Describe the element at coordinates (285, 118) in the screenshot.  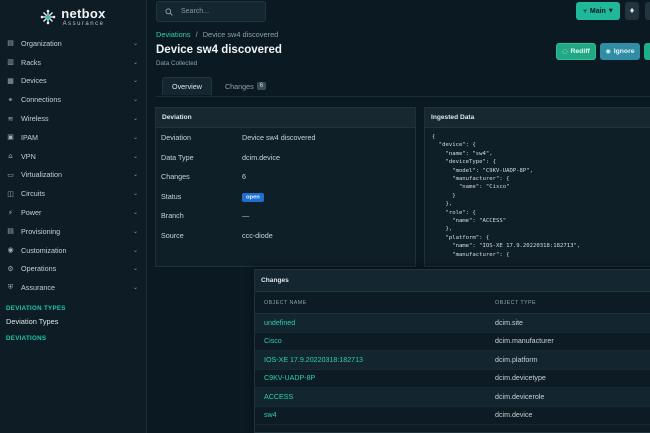
I see `deviation-card-heading: Deviation` at that location.